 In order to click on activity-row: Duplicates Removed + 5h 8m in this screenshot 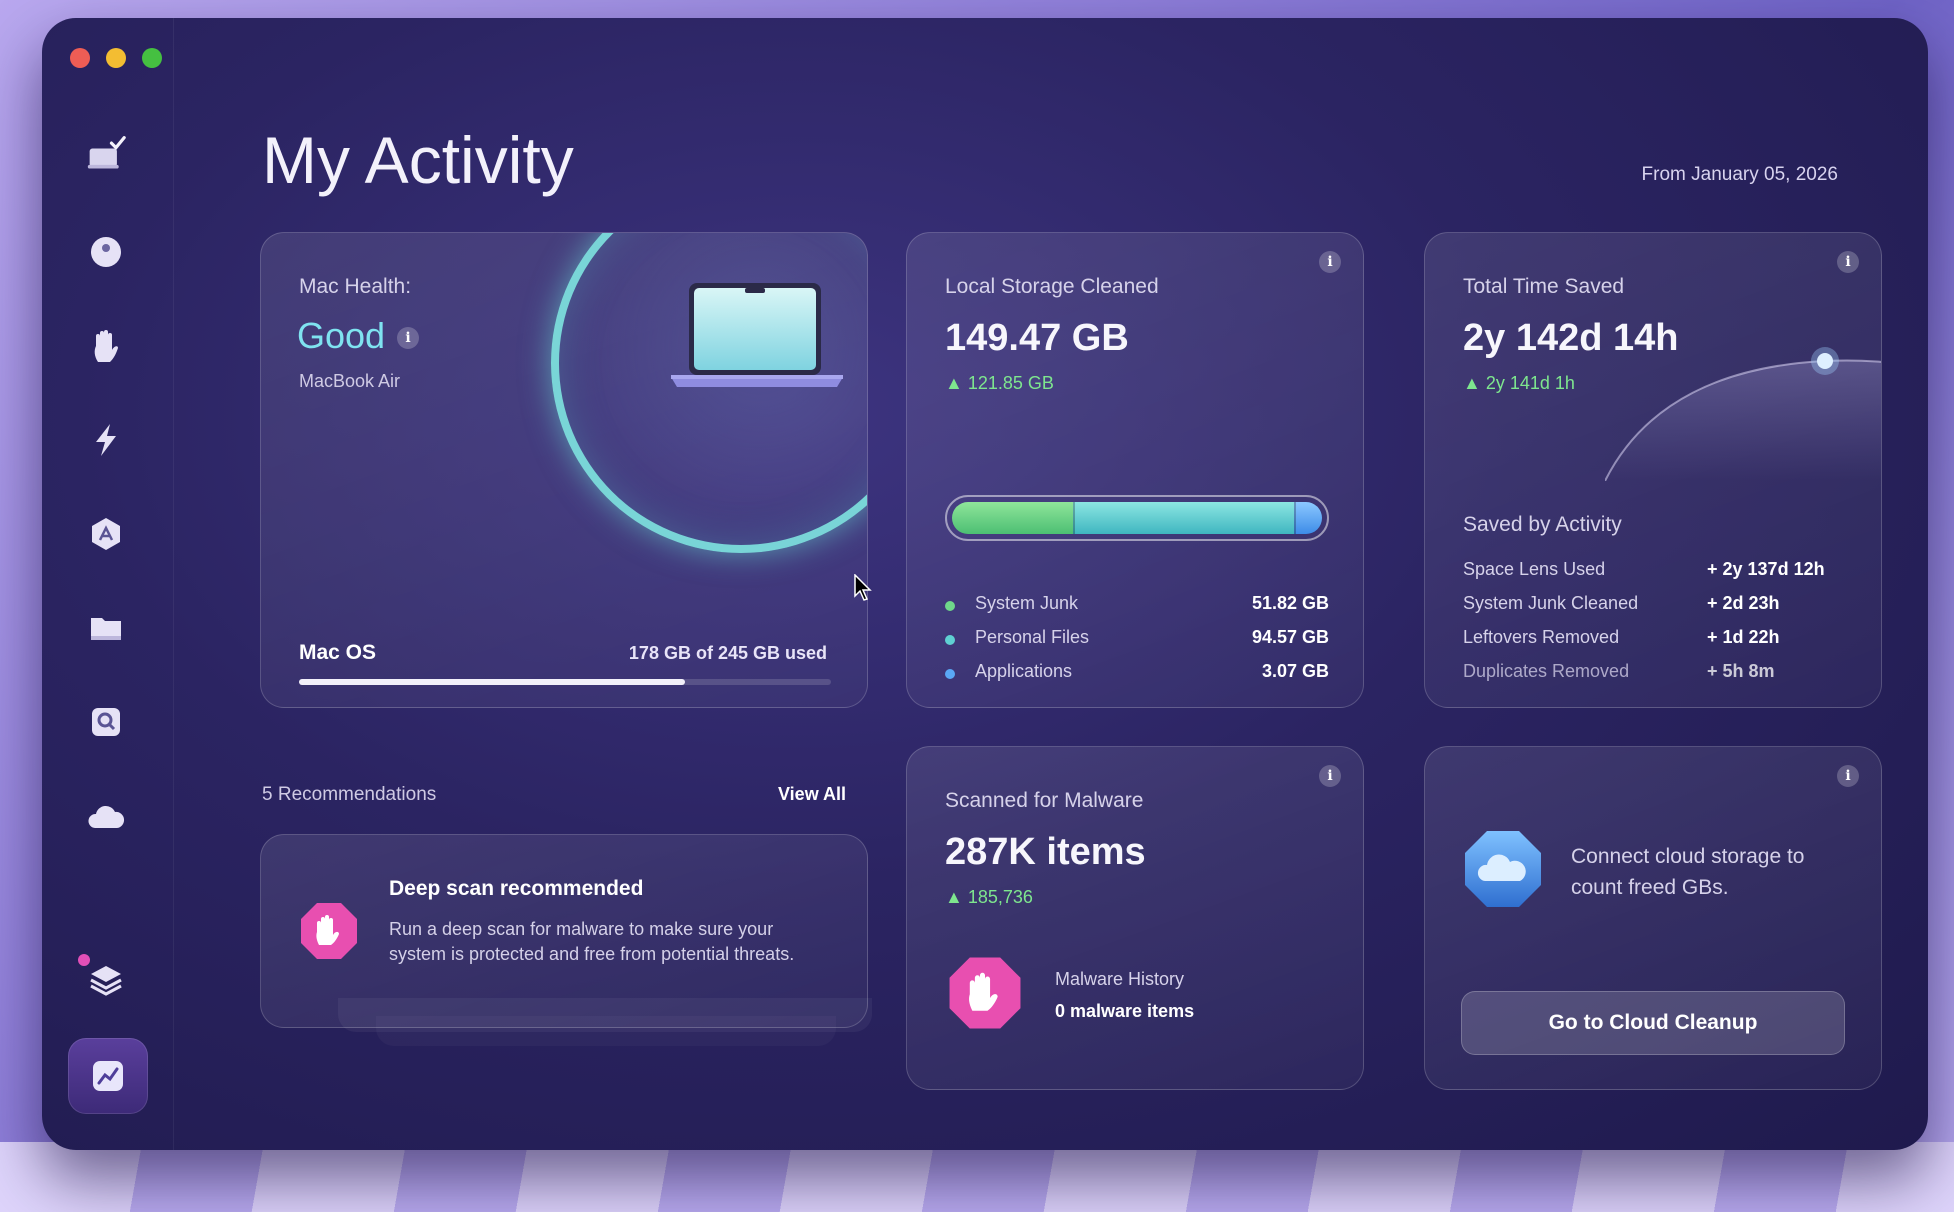, I will do `click(1651, 674)`.